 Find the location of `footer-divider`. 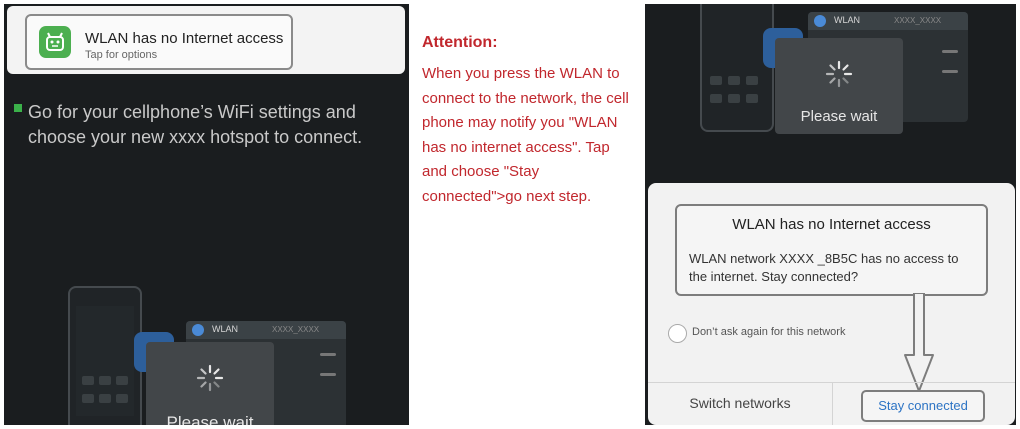

footer-divider is located at coordinates (832, 404).